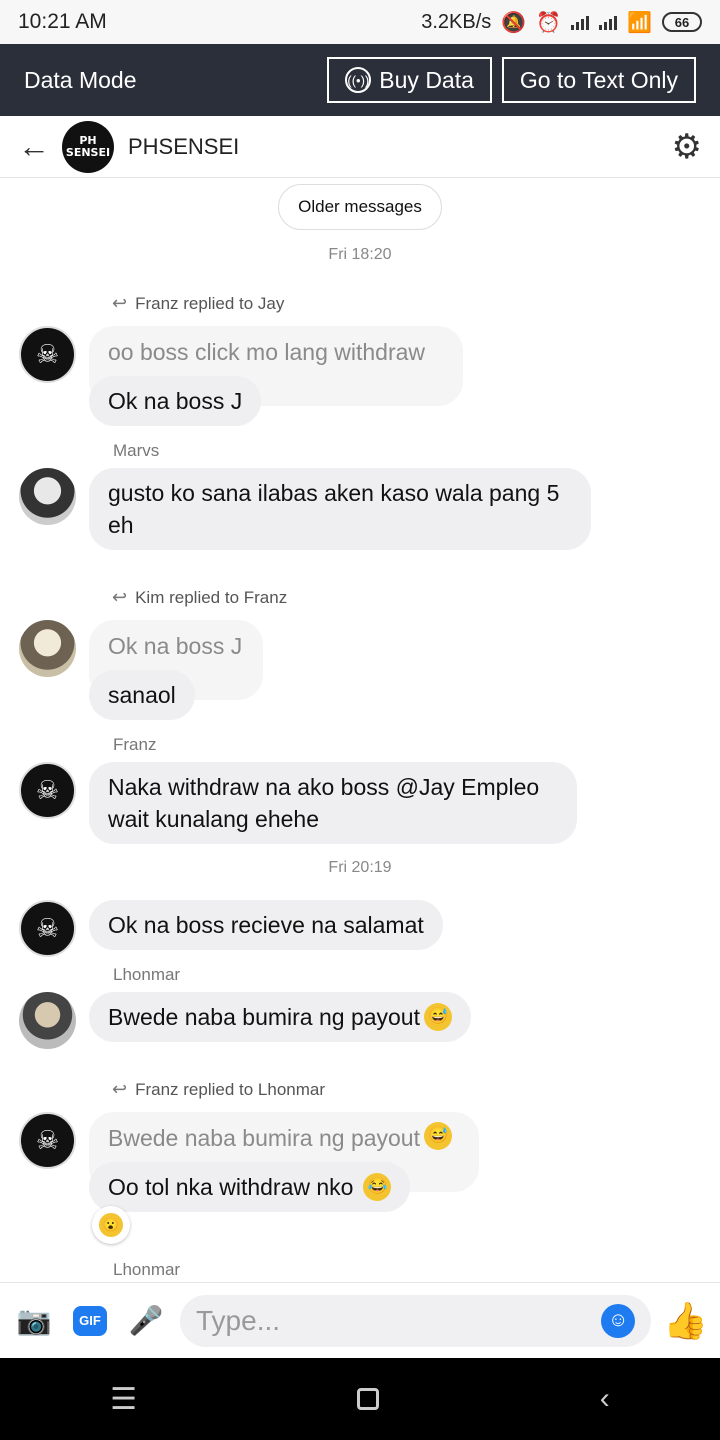 Image resolution: width=720 pixels, height=1440 pixels. I want to click on message-bubble: Bwede naba bumira ng payout 😅, so click(280, 1017).